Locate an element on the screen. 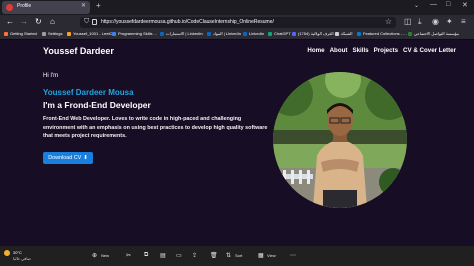 The height and width of the screenshot is (266, 474). tab-bar: Profile ✕ + ⌄ — □ ✕ is located at coordinates (237, 7).